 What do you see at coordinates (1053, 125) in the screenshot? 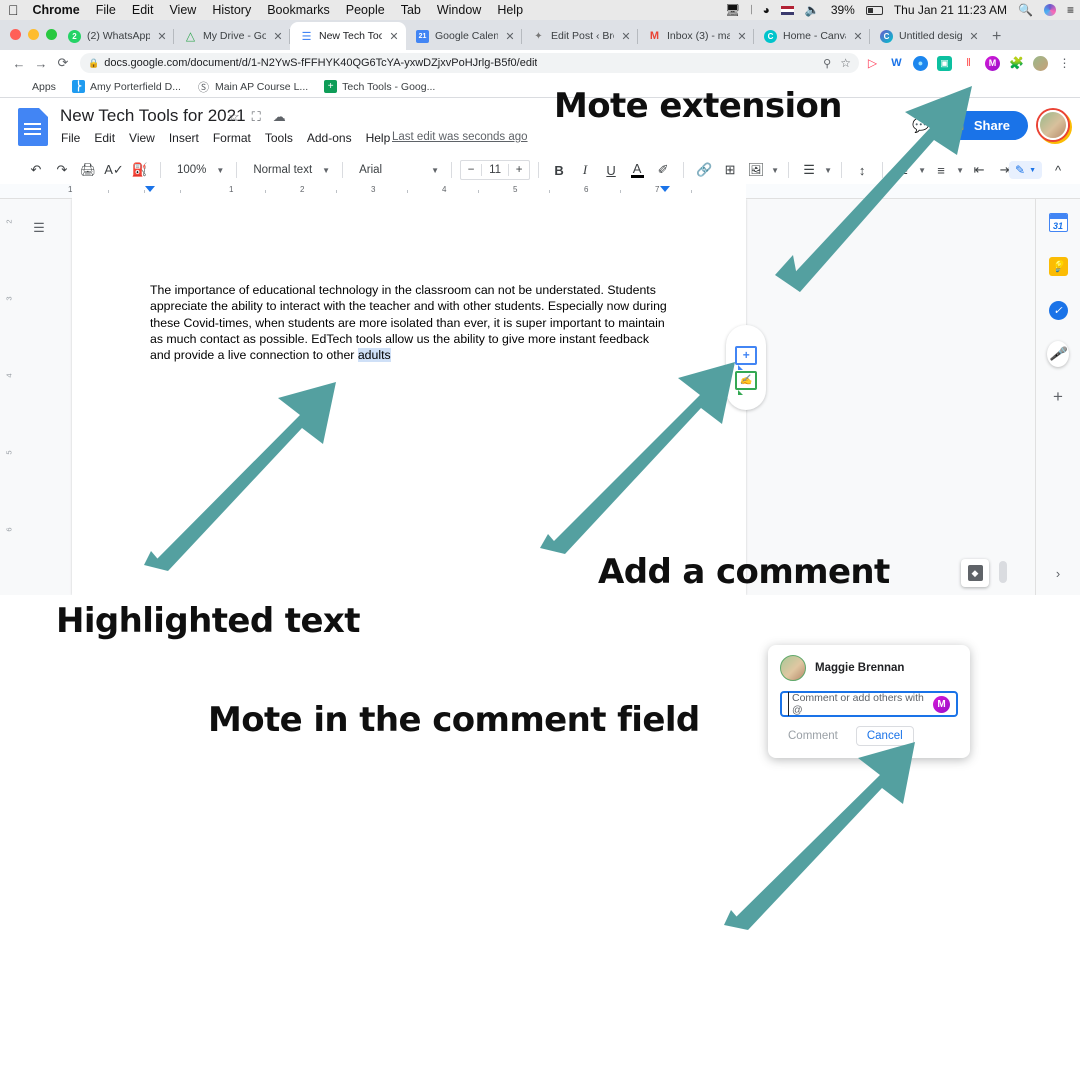
I see `account-avatar` at bounding box center [1053, 125].